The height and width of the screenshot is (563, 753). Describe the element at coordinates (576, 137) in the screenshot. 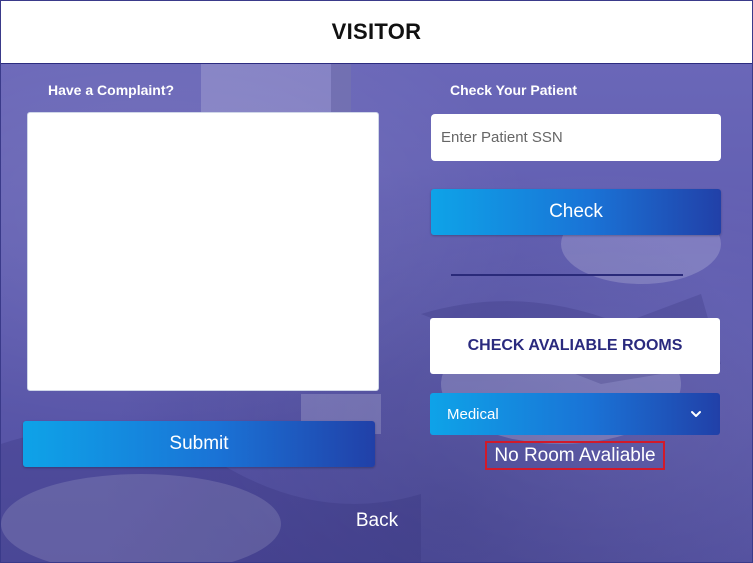

I see `patient-ssn-input` at that location.